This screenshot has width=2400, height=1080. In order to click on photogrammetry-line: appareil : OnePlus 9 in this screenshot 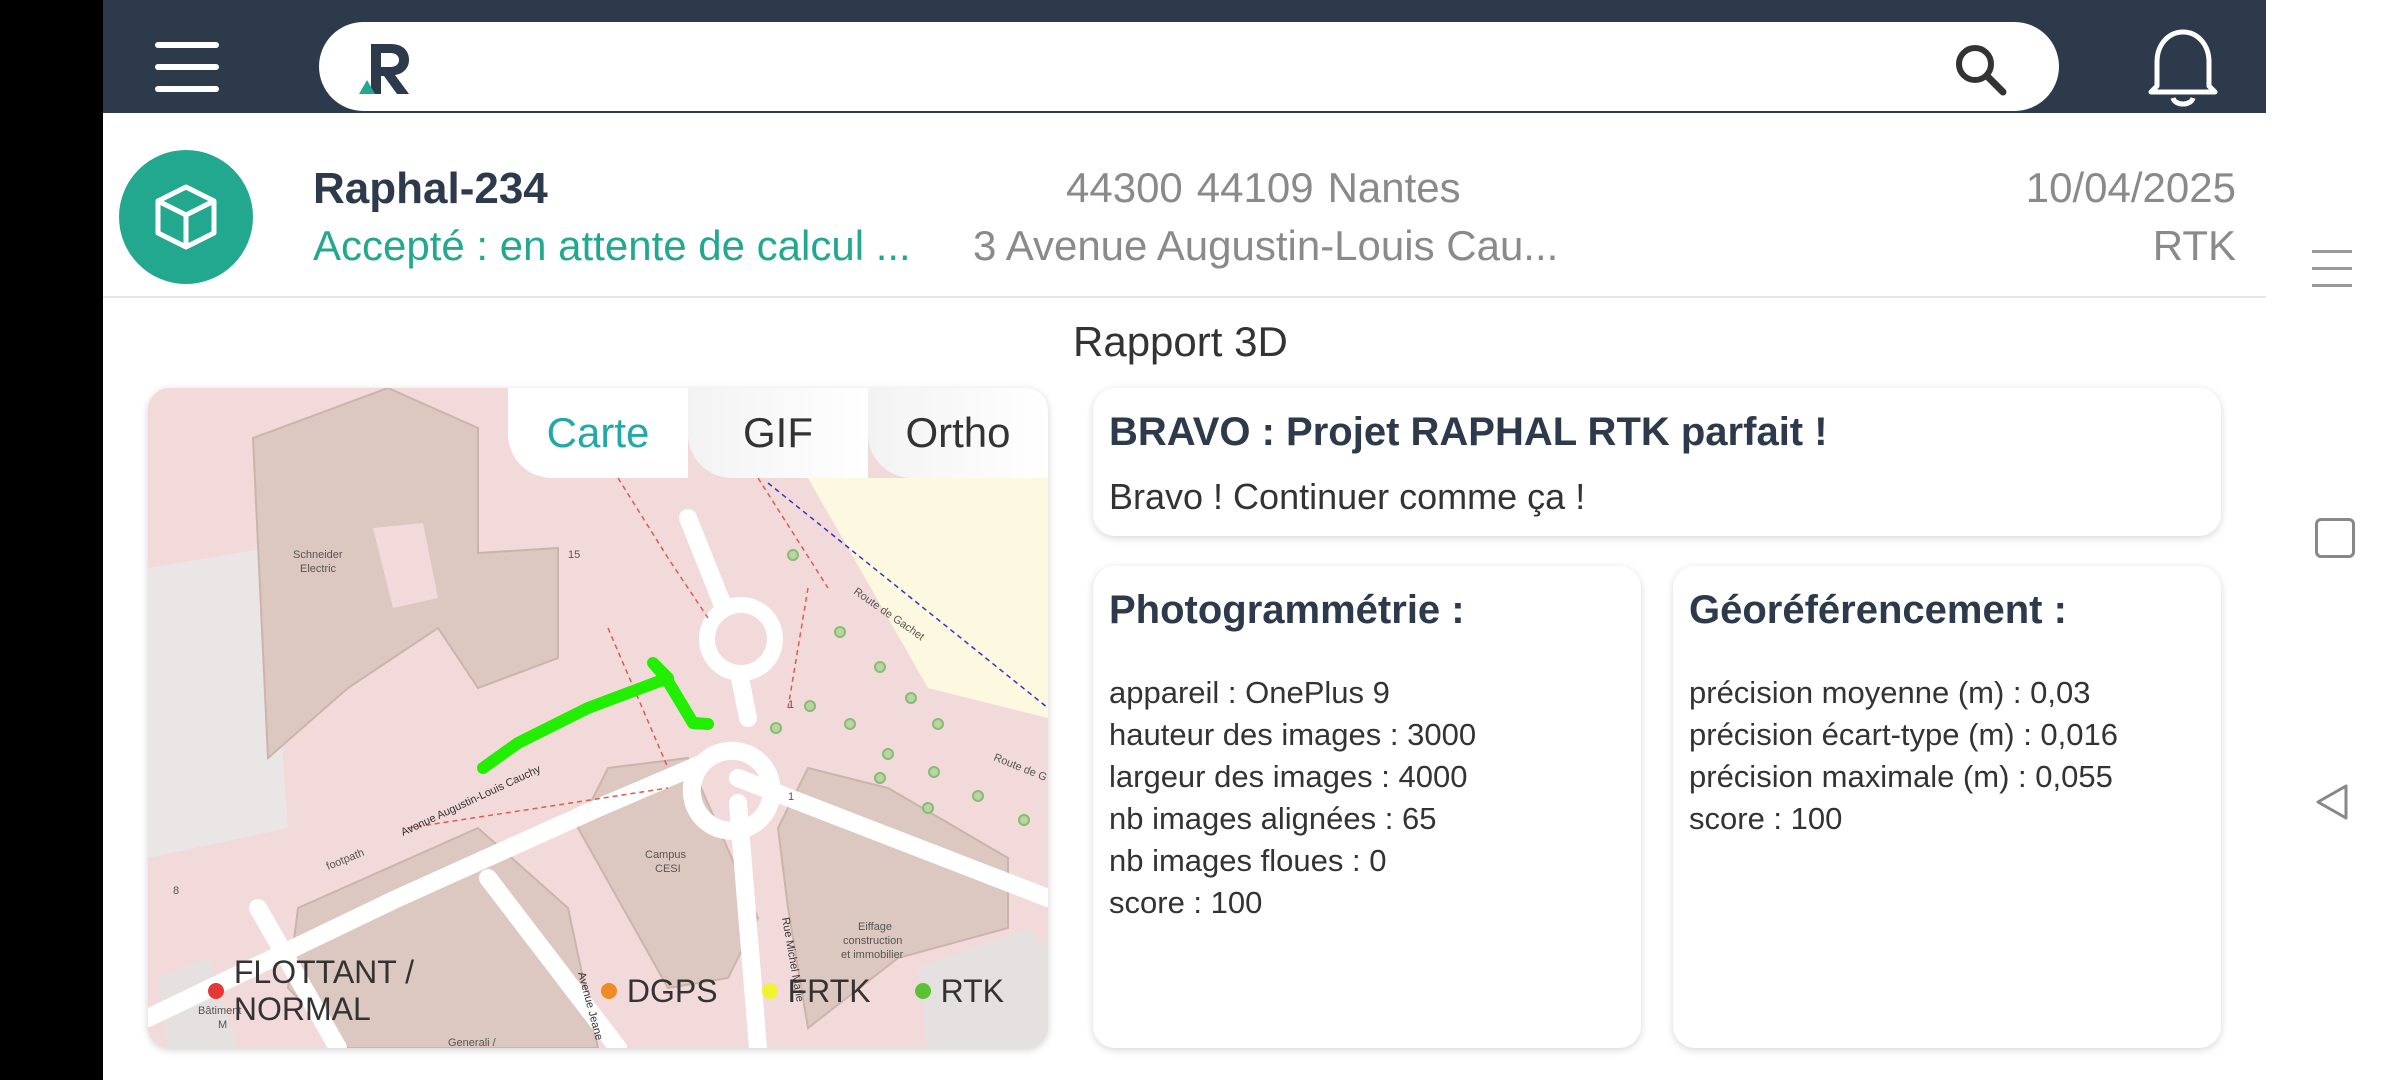, I will do `click(1249, 692)`.